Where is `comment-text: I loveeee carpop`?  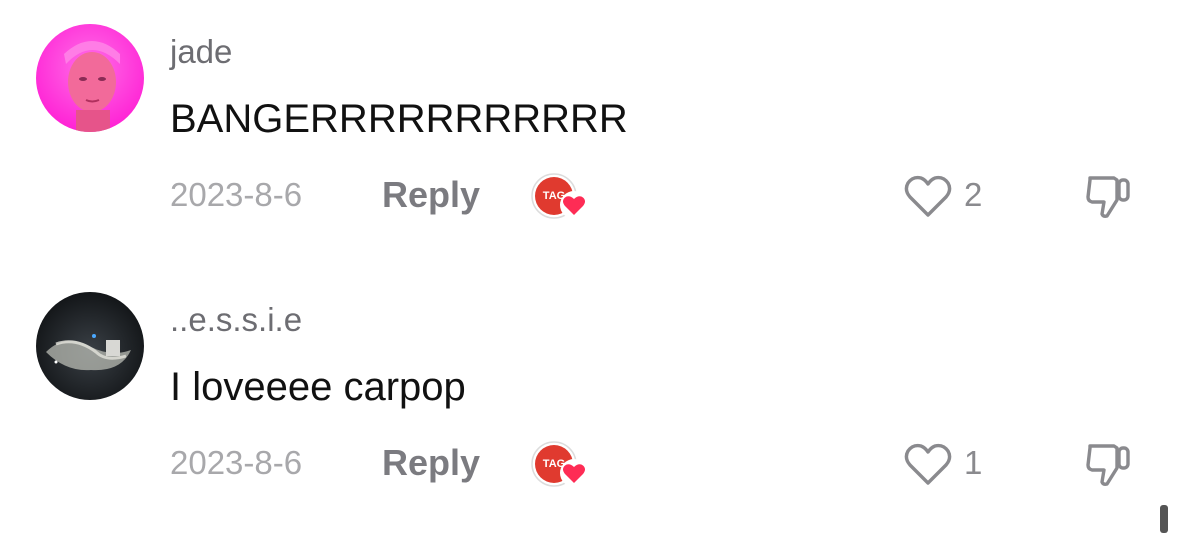
comment-text: I loveeee carpop is located at coordinates (318, 387).